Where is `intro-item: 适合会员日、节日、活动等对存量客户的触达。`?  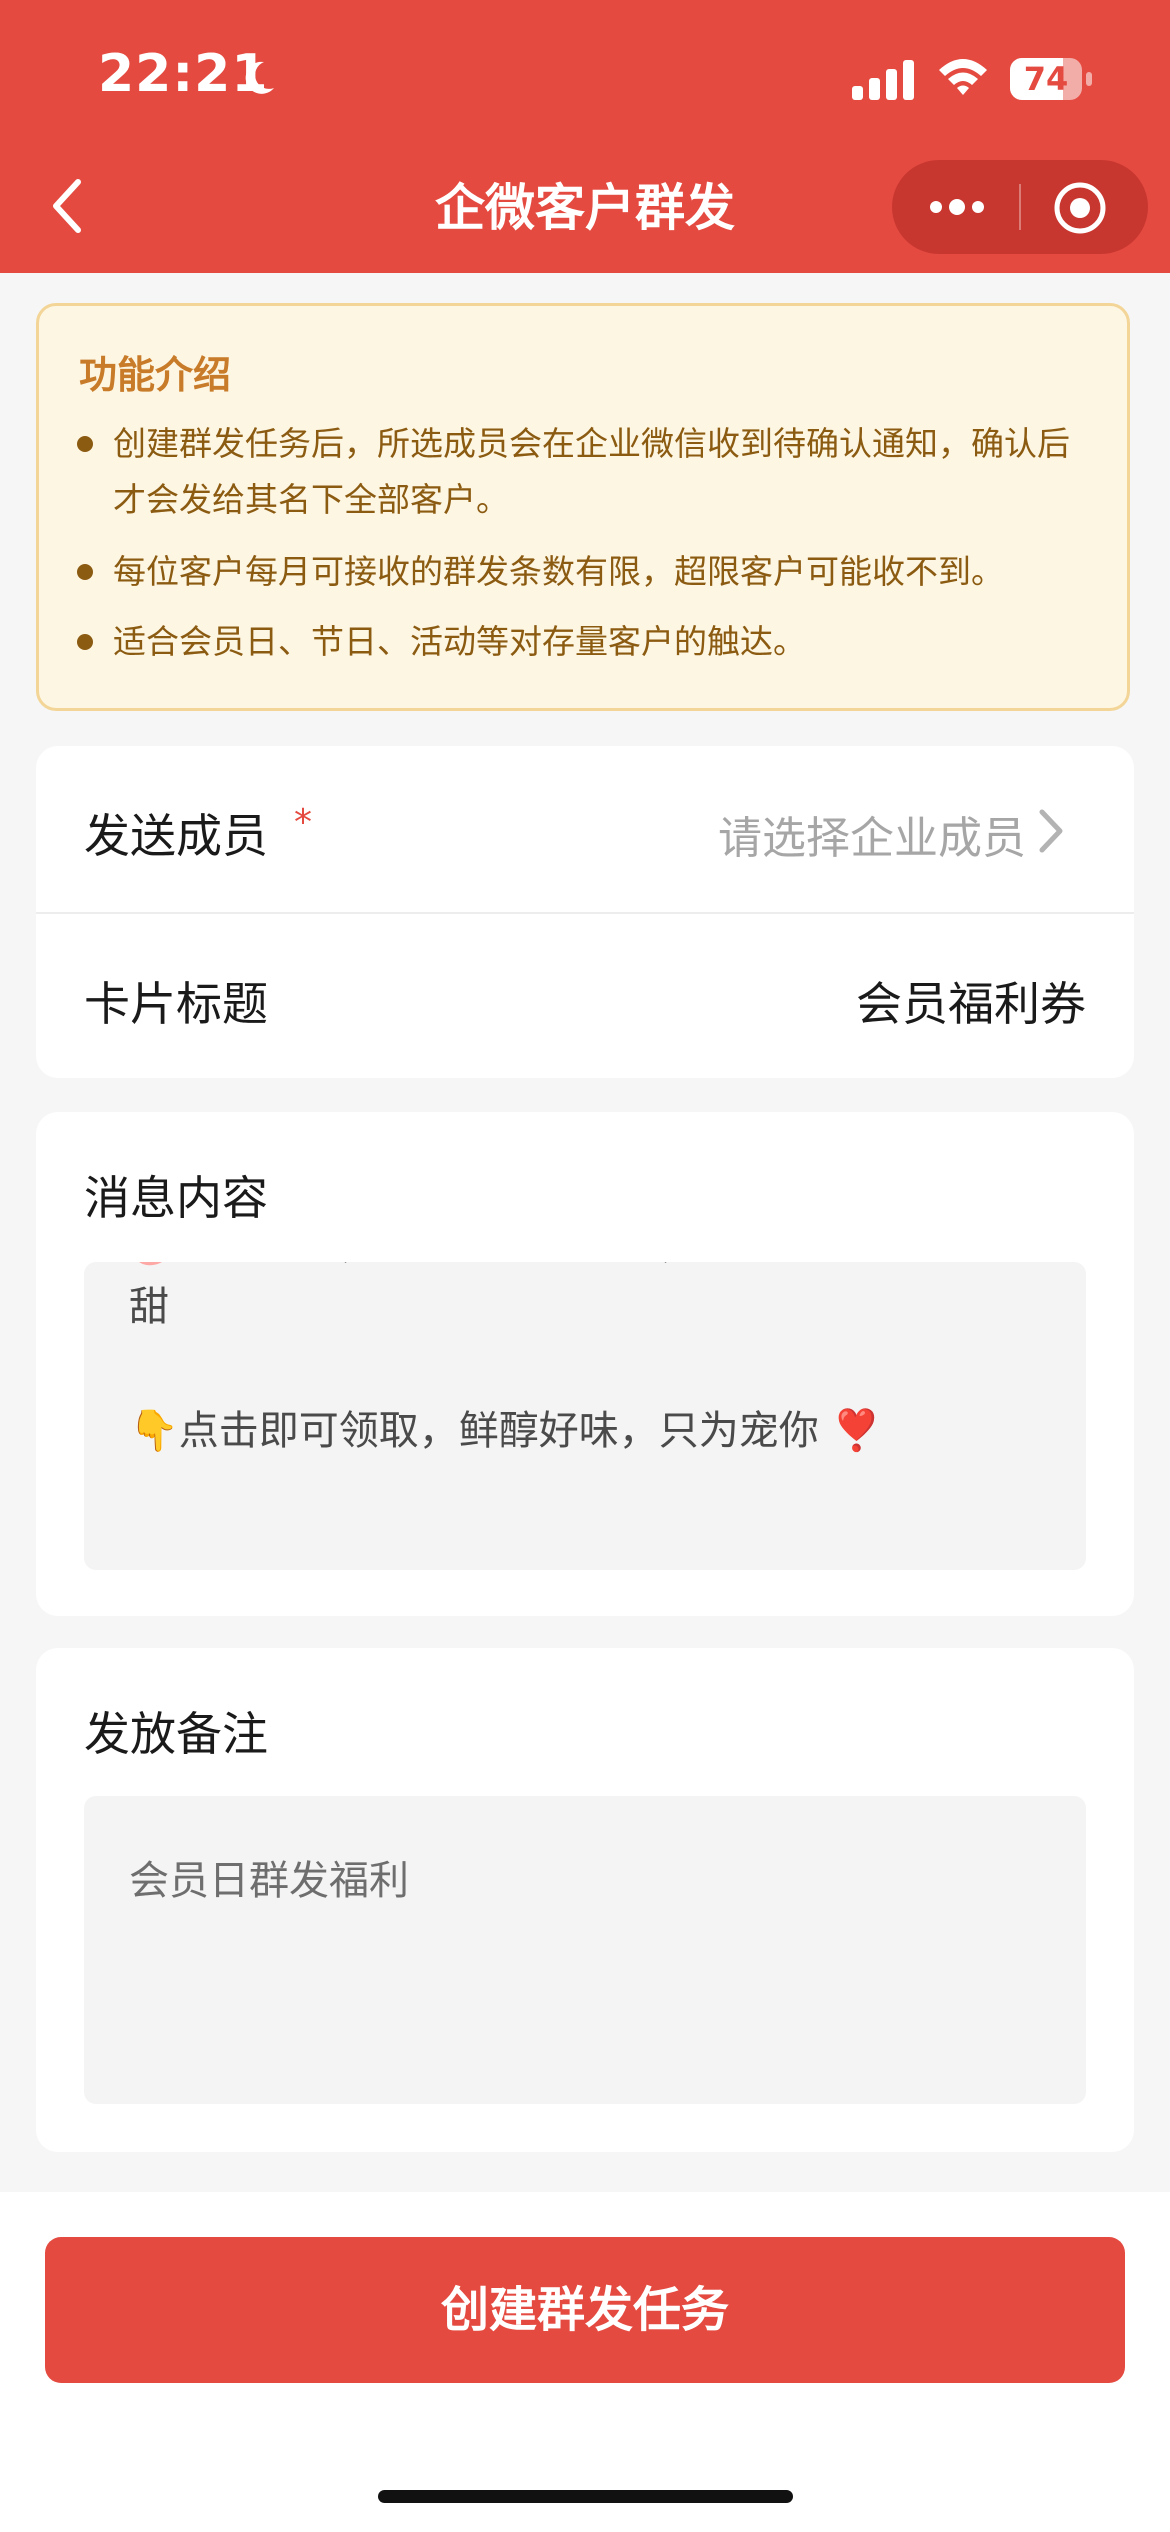
intro-item: 适合会员日、节日、活动等对存量客户的触达。 is located at coordinates (582, 642).